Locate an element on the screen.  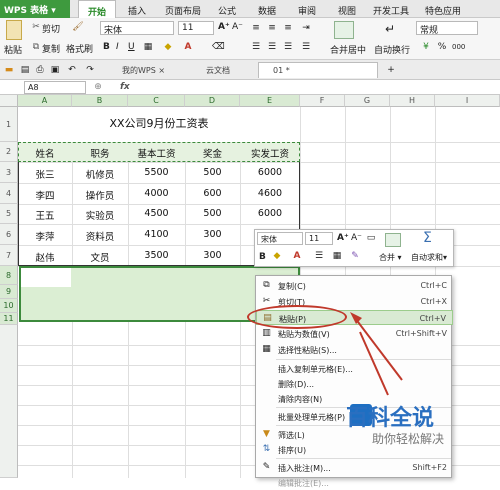
arrow-line is located at coordinates (378, 349).